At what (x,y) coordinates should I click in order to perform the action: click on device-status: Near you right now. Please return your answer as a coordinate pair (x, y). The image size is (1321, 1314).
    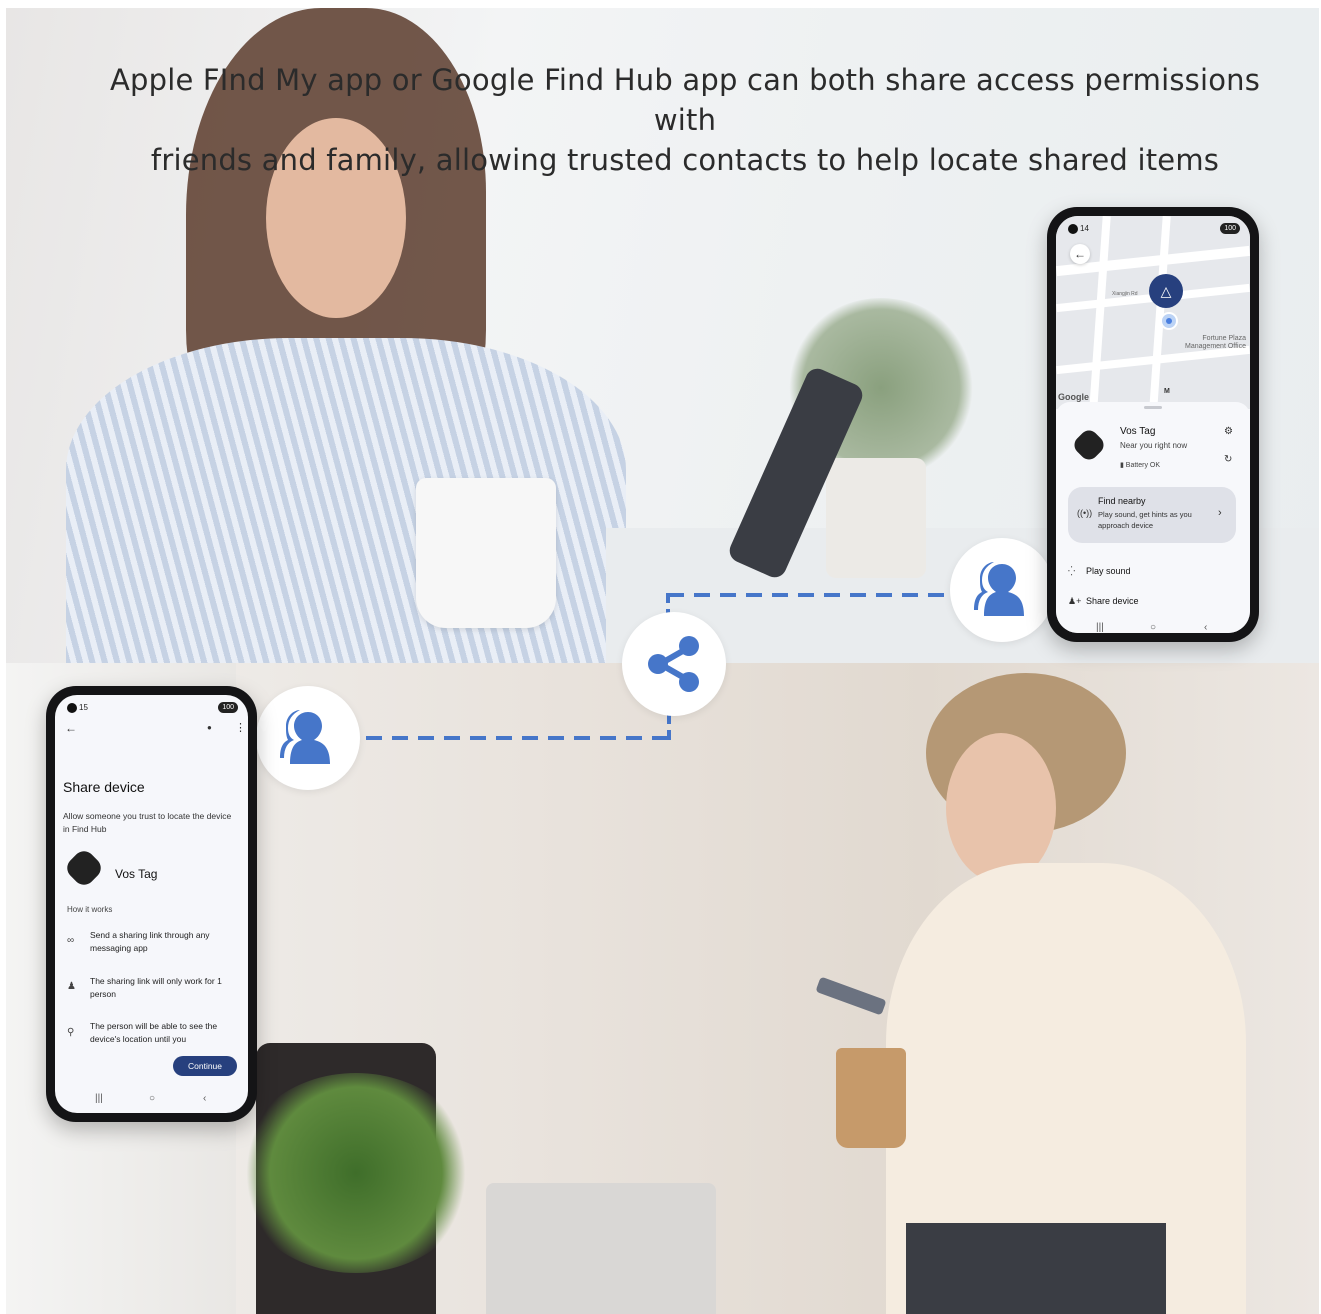
    Looking at the image, I should click on (1154, 445).